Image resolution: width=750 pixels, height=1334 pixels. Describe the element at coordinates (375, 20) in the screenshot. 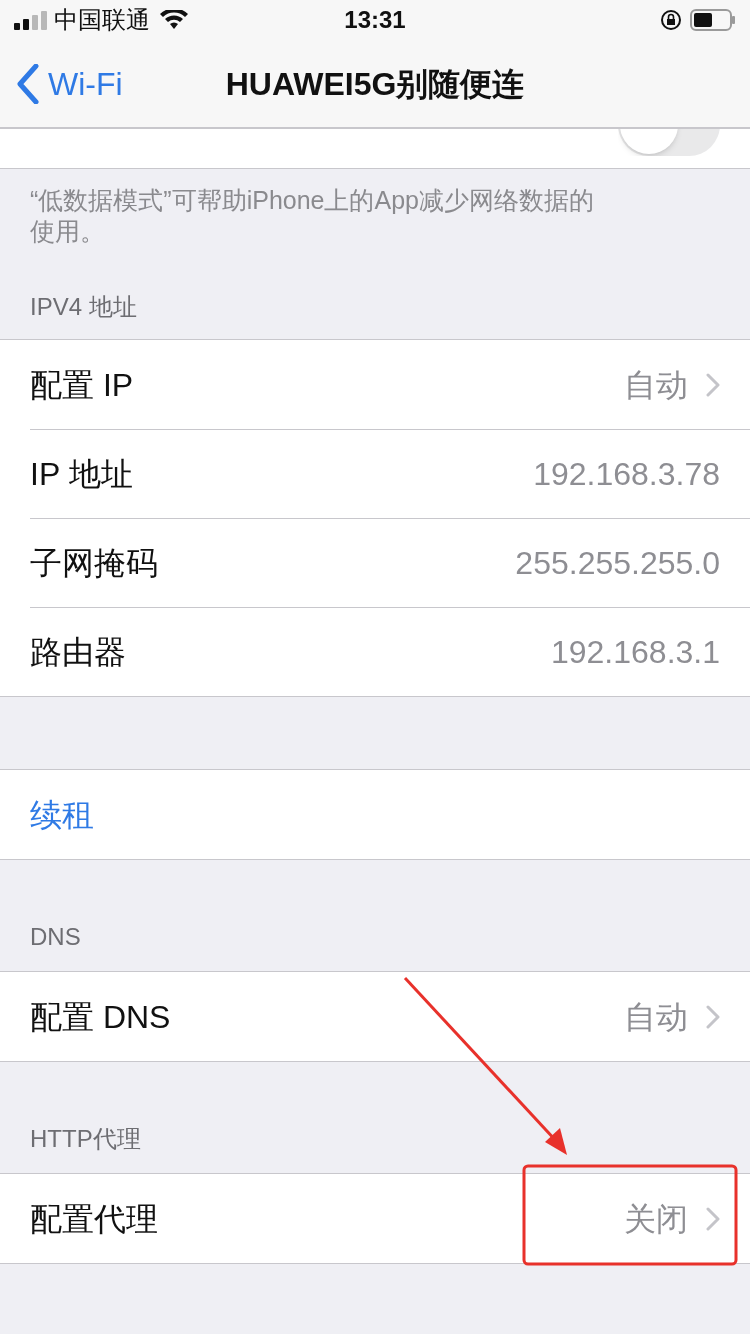

I see `clock-time: 13:31` at that location.